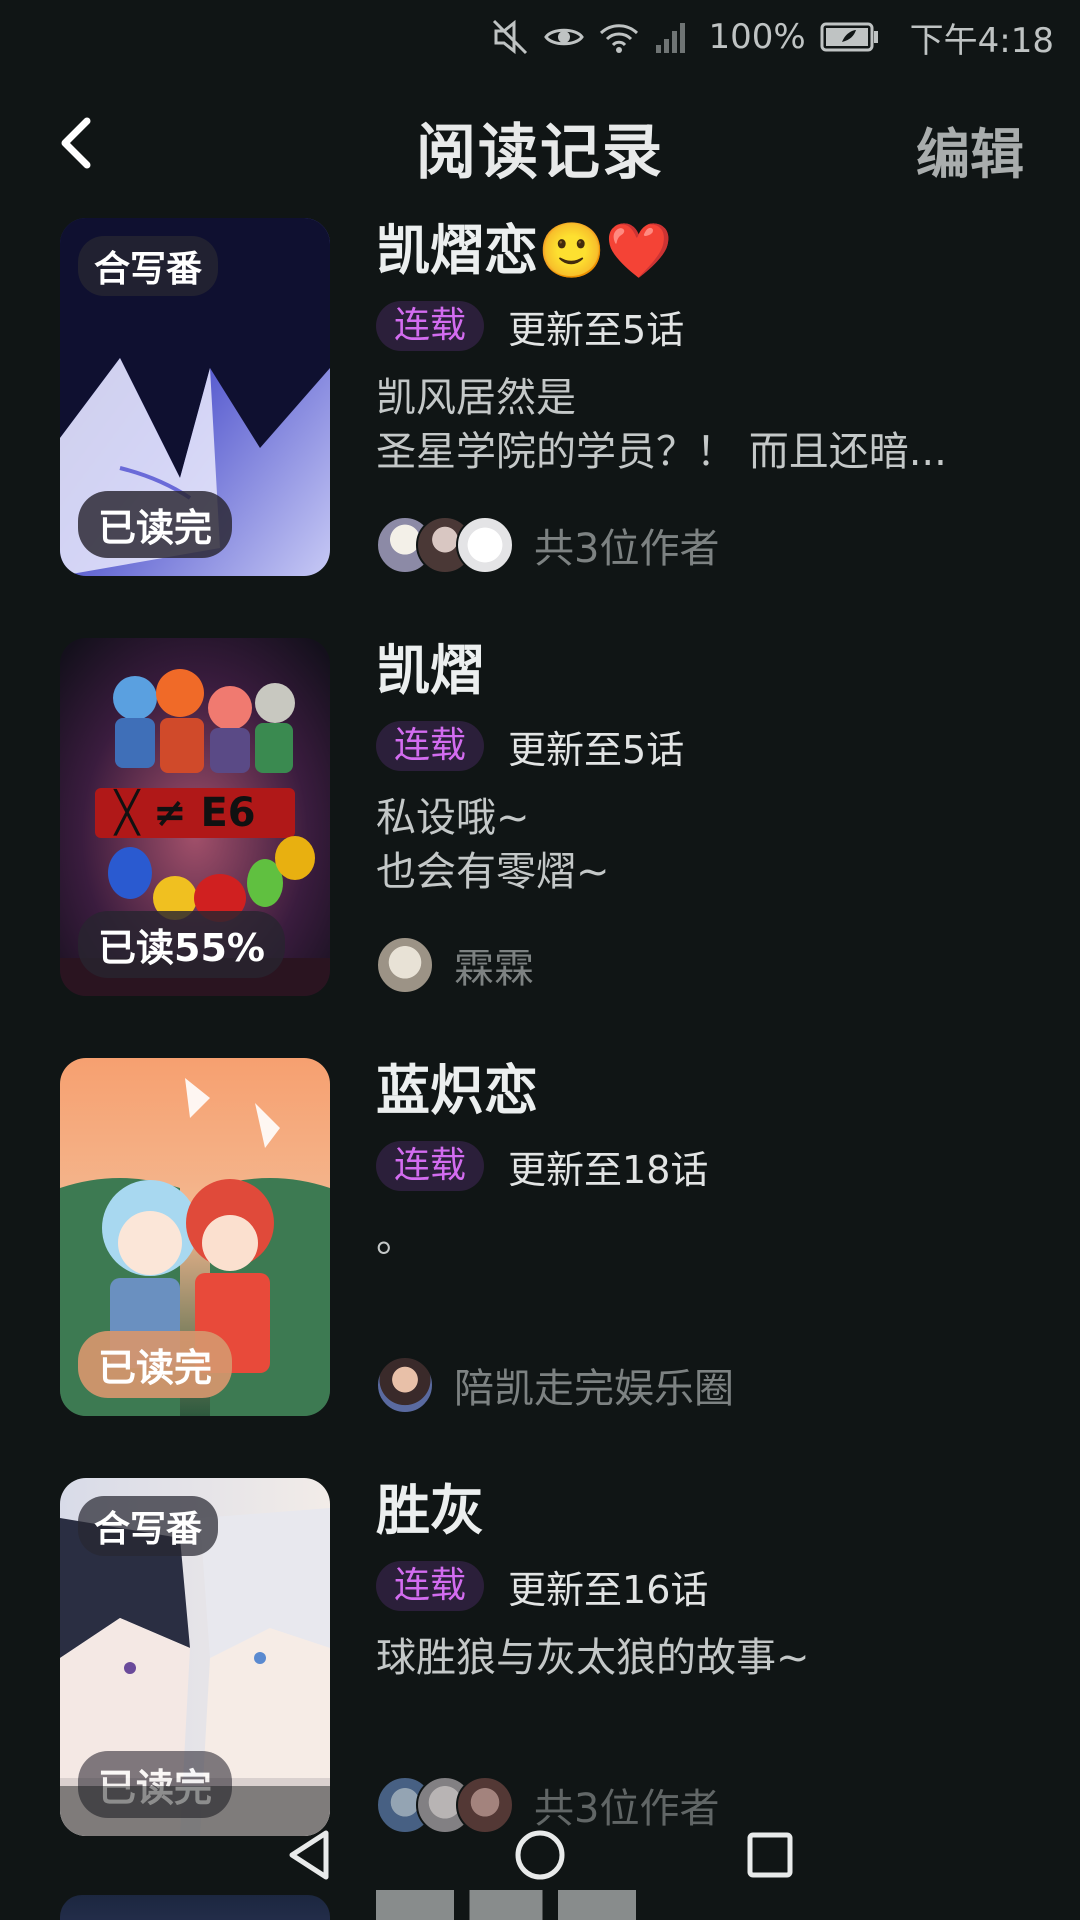 The width and height of the screenshot is (1080, 1920). What do you see at coordinates (540, 142) in the screenshot?
I see `header: 阅读记录 编辑` at bounding box center [540, 142].